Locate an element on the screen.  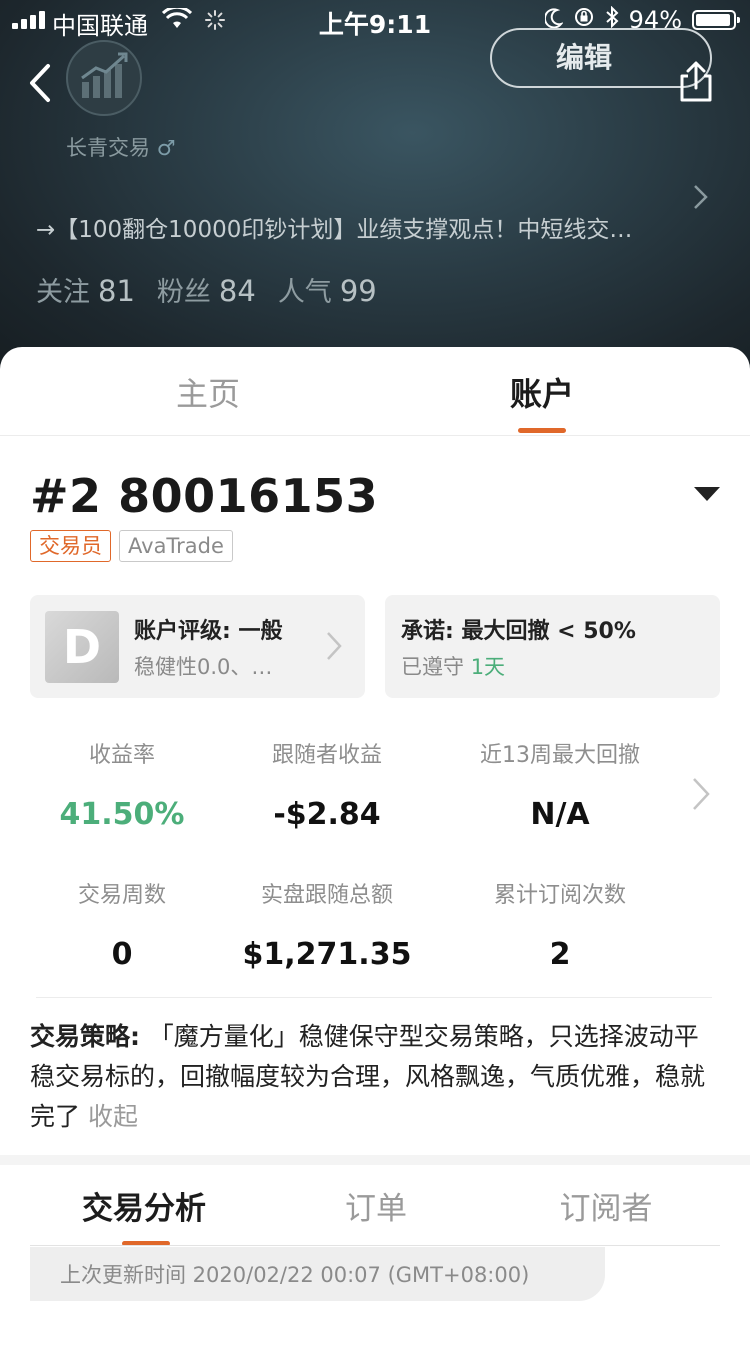
metric-label: 收益率 is located at coordinates (121, 755).